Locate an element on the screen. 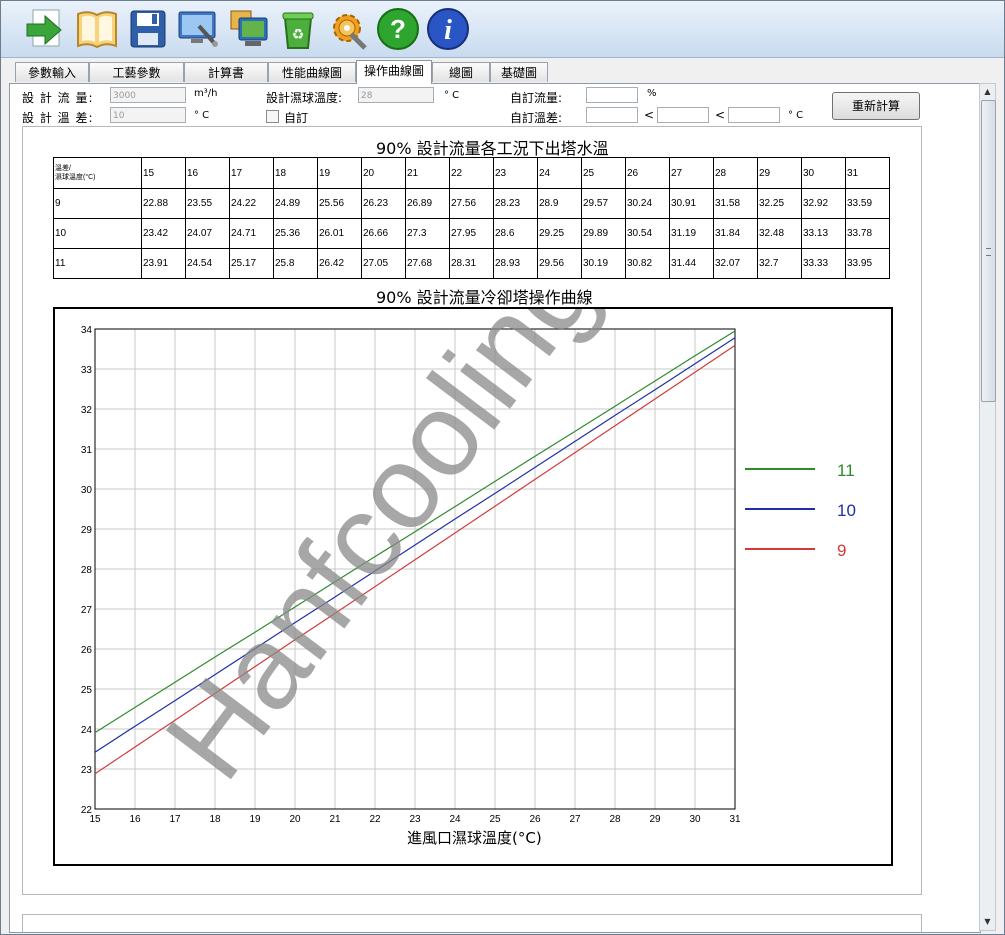  design-temp-diff-label: 設 計 溫 差: is located at coordinates (58, 118).